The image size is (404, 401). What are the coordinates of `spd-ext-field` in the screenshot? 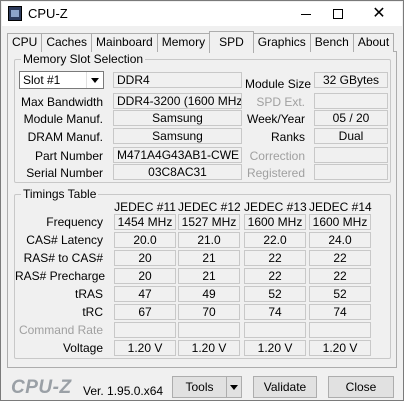 It's located at (351, 101).